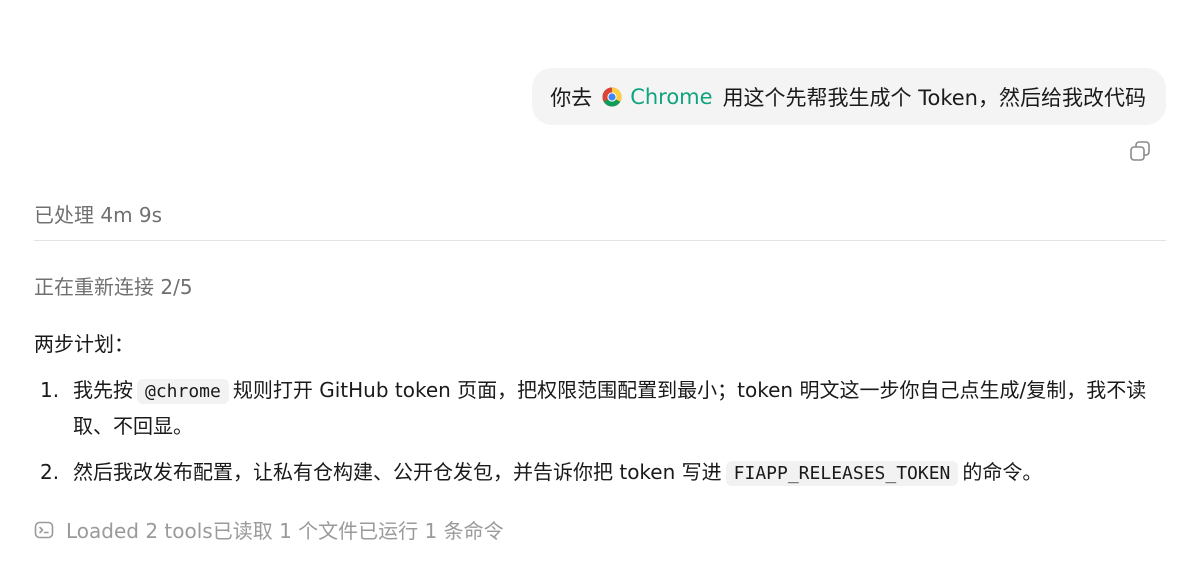 The width and height of the screenshot is (1200, 562). I want to click on inline-code: FIAPP_RELEASES_TOKEN, so click(842, 473).